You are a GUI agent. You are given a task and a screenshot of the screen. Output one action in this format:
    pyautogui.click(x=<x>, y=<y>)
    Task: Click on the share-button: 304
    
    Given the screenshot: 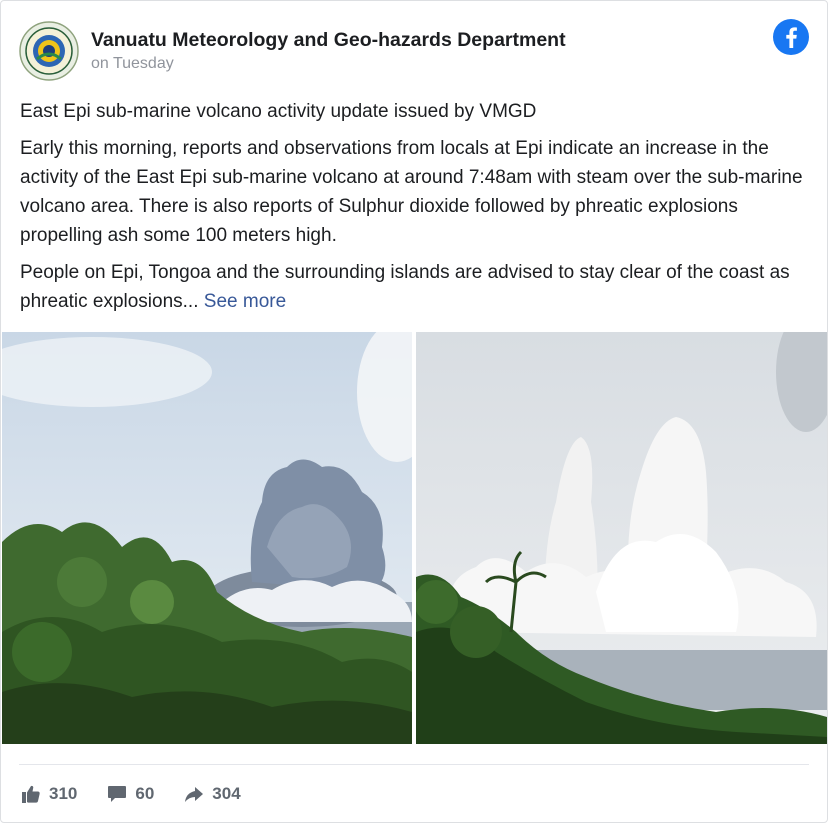 What is the action you would take?
    pyautogui.click(x=212, y=794)
    